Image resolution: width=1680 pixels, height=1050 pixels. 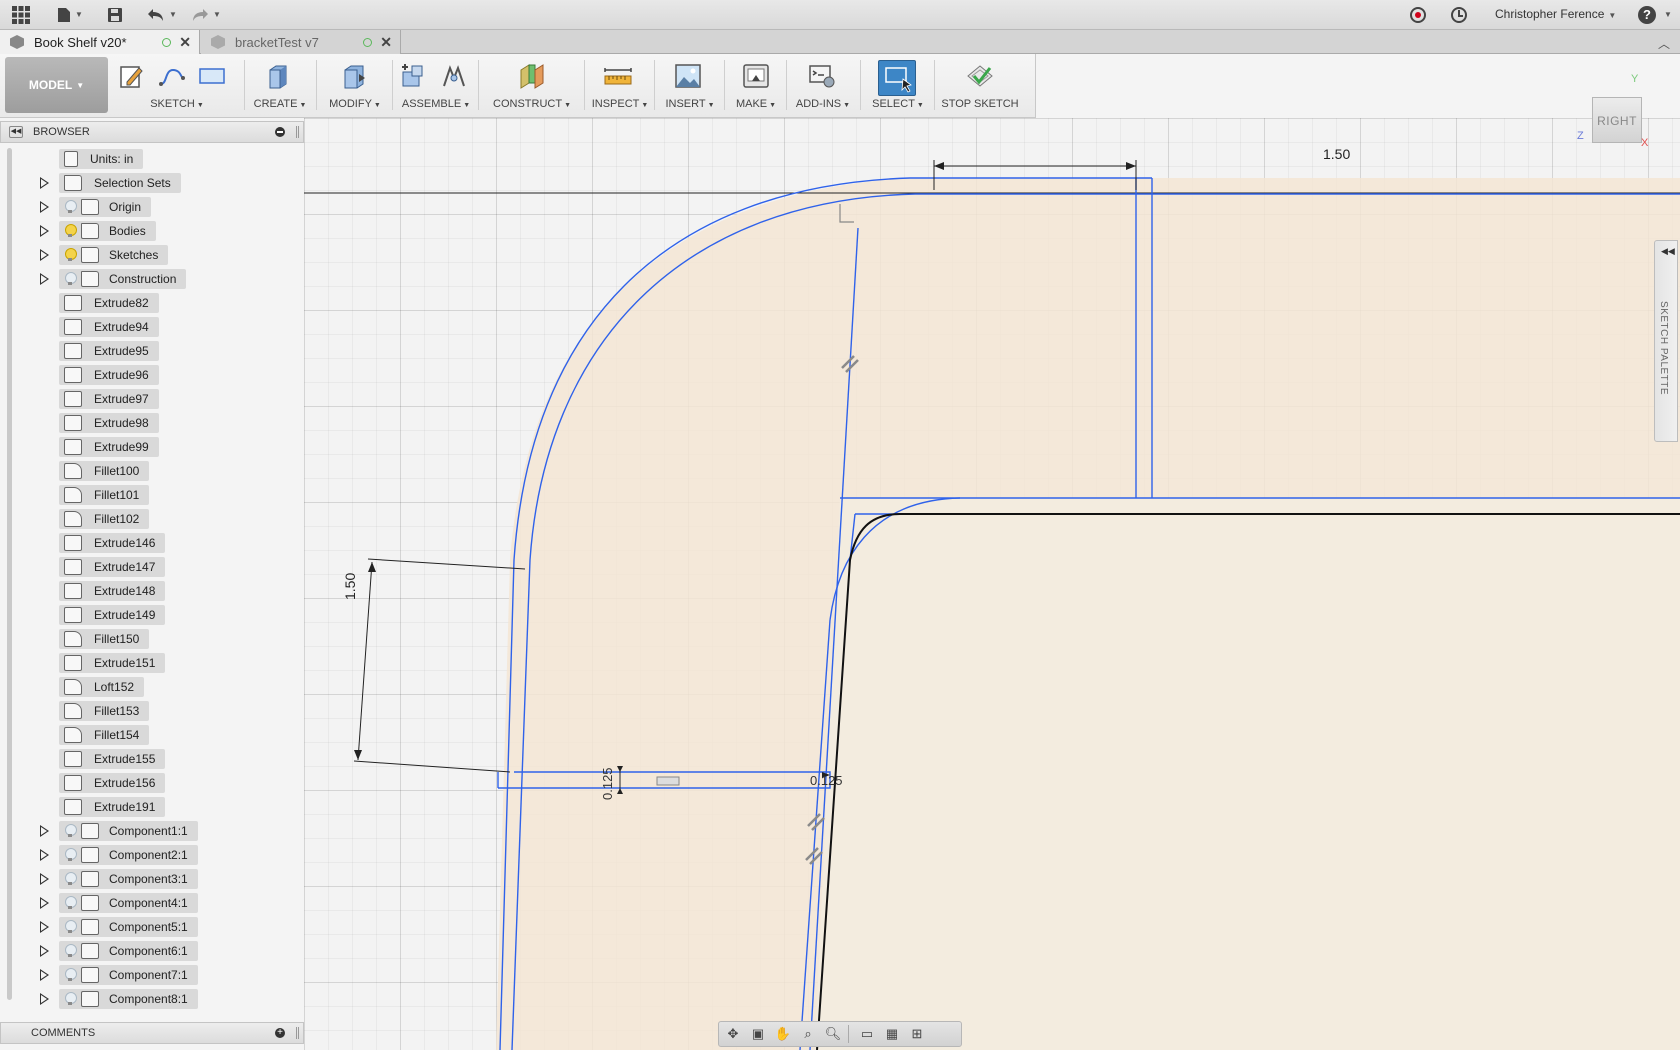 I want to click on display-settings-icon: ▭, so click(x=867, y=1034).